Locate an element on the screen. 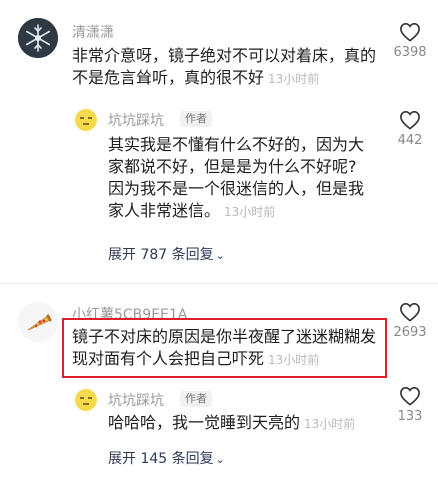  comment-text: 非常介意呀，镜子绝对不可以对着床，真的 不是危言耸听，真的很不好 13小时前 is located at coordinates (232, 67).